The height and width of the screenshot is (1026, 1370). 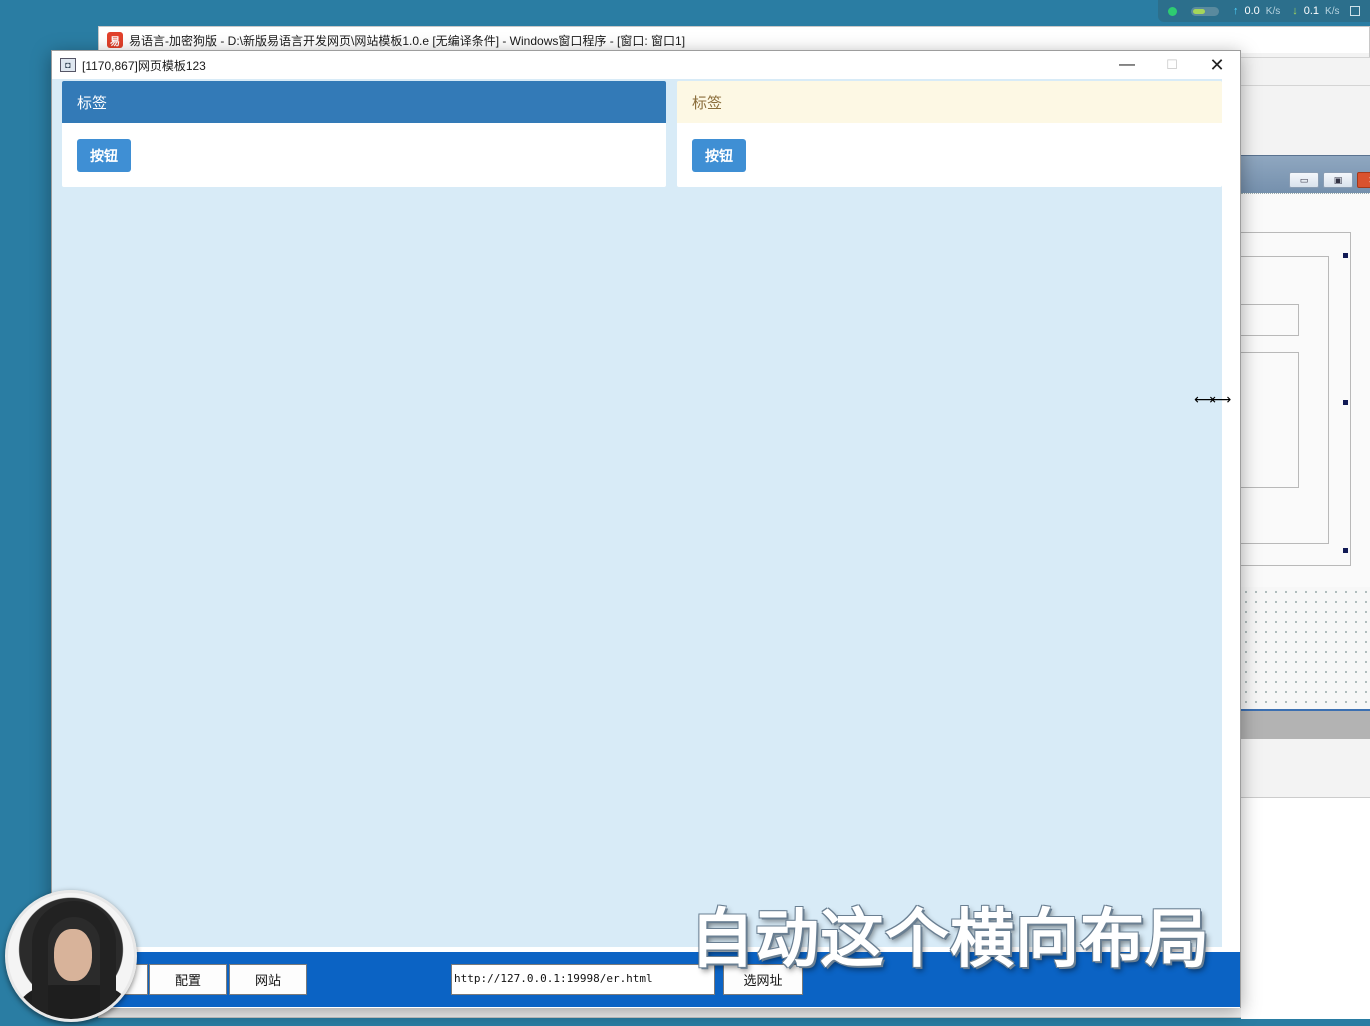 What do you see at coordinates (364, 134) in the screenshot?
I see `panel-primary: 标签 按钮` at bounding box center [364, 134].